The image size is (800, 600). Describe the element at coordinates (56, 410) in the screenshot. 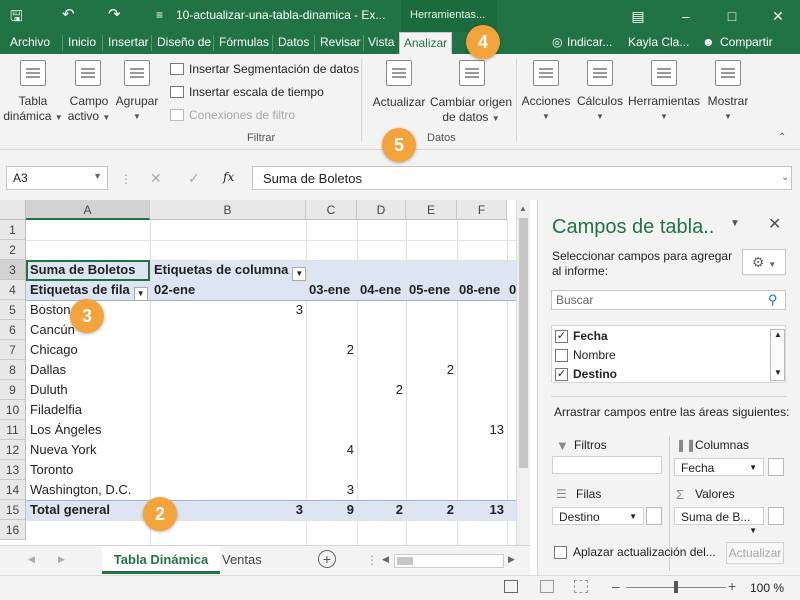

I see `row-label: Filadelfia` at that location.